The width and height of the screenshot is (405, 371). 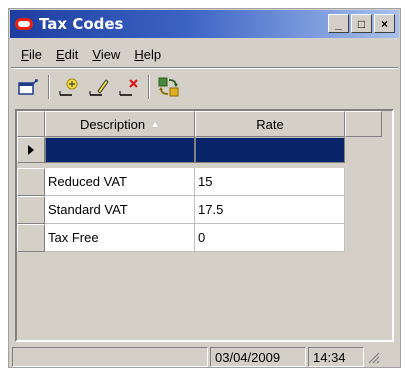 What do you see at coordinates (204, 54) in the screenshot?
I see `menu-bar: File Edit View Help` at bounding box center [204, 54].